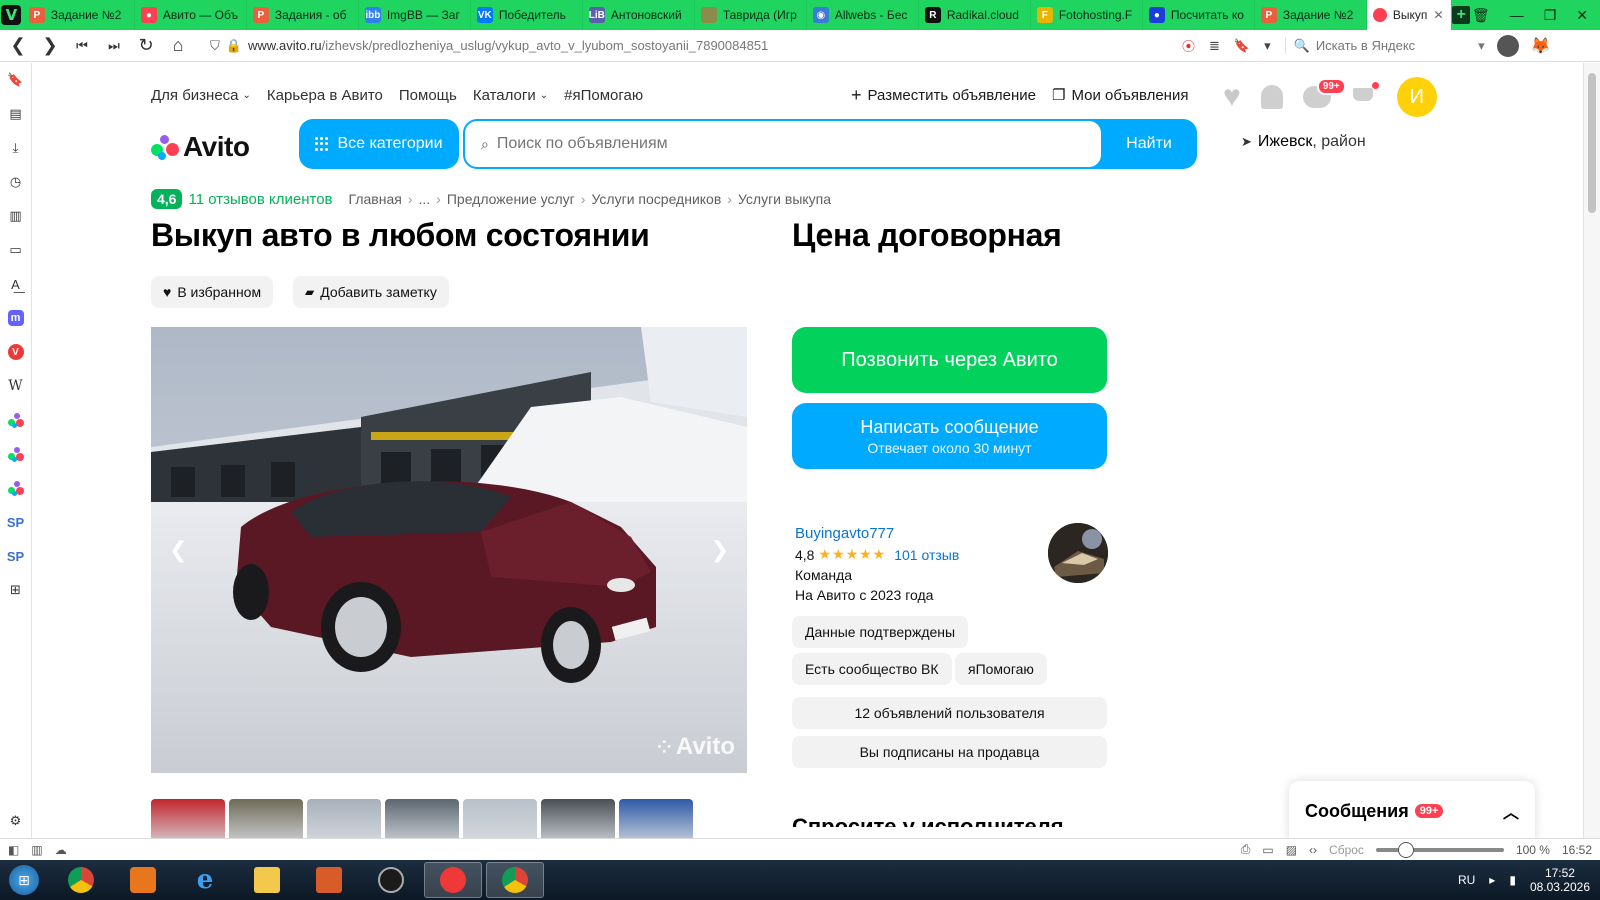  I want to click on restore-icon: ❐, so click(1550, 15).